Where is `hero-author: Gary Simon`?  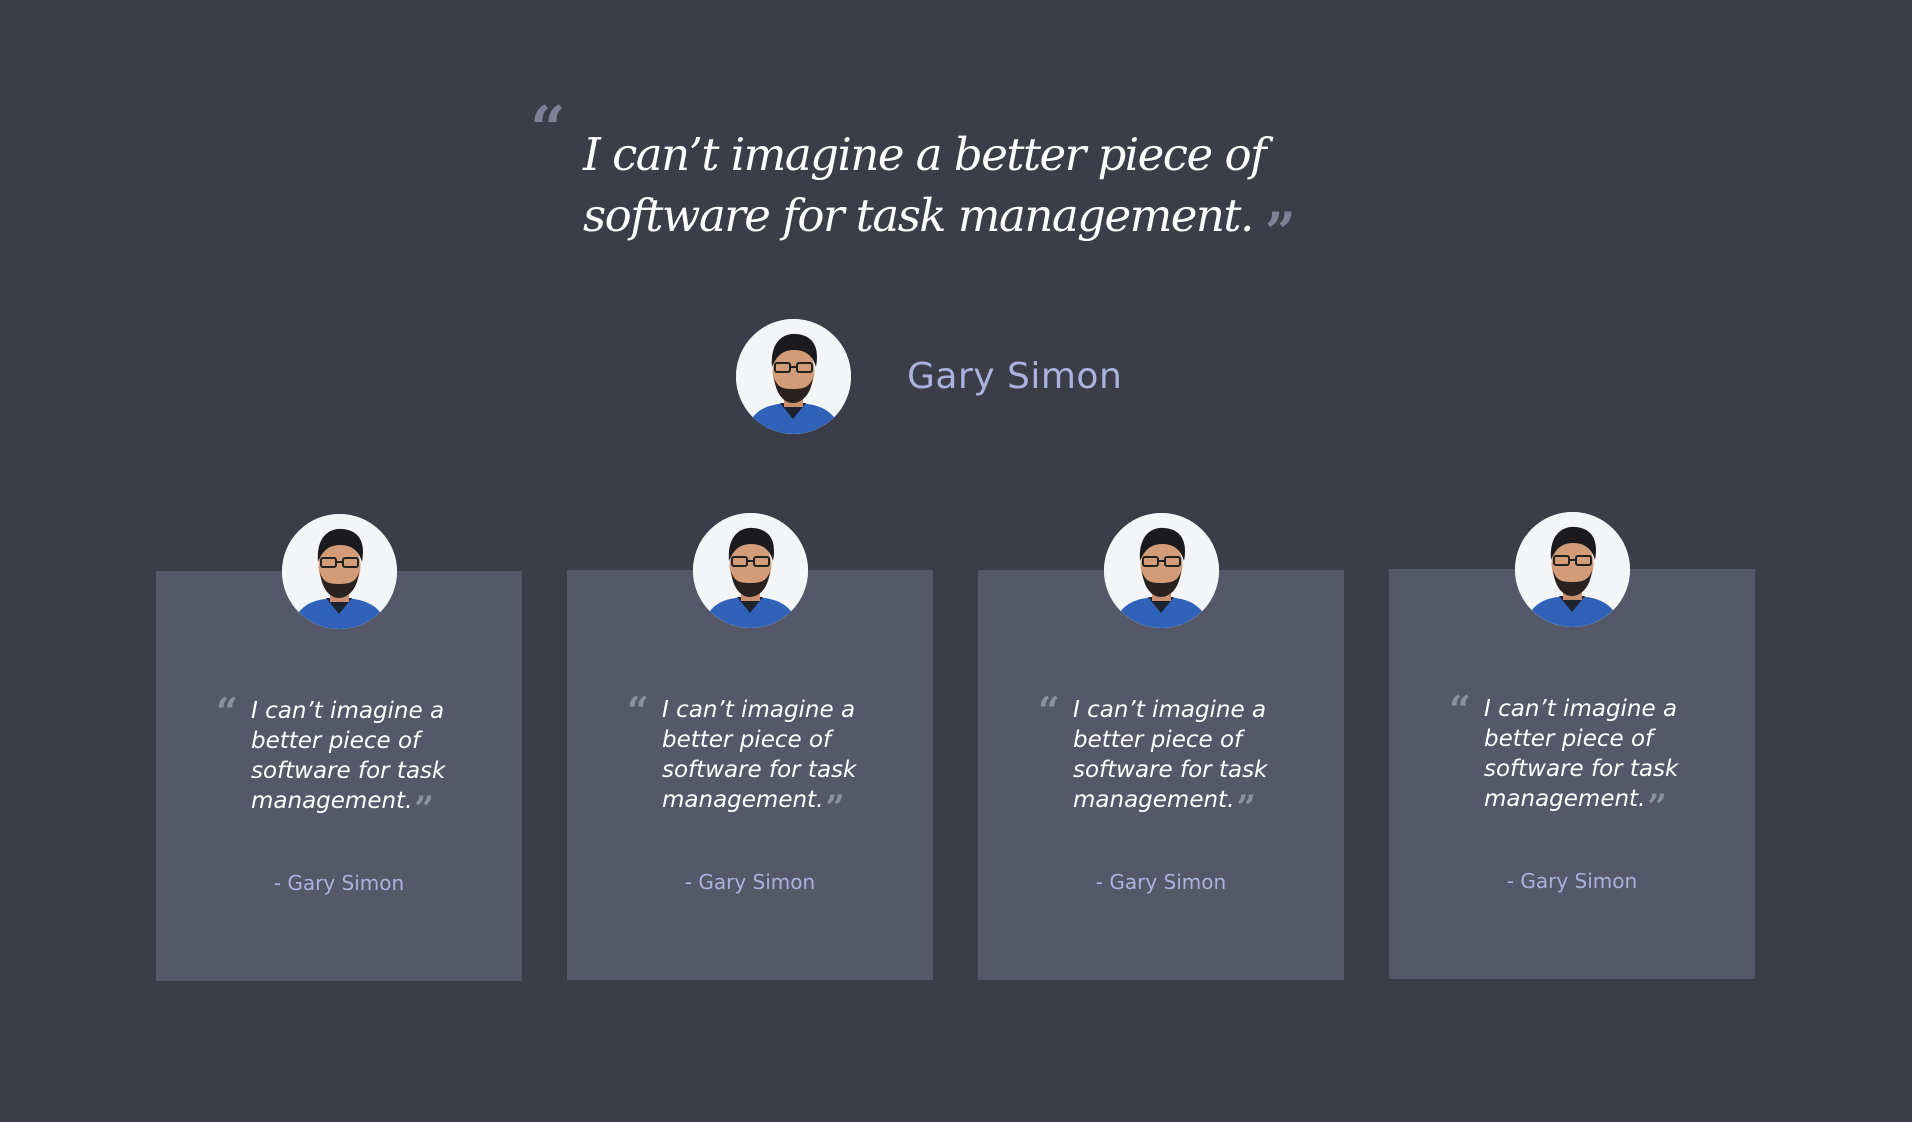 hero-author: Gary Simon is located at coordinates (929, 376).